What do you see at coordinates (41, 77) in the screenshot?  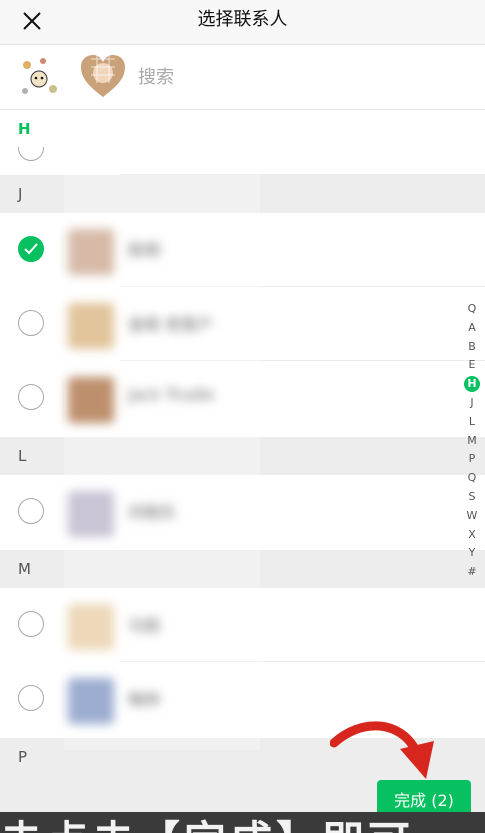 I see `sticker-avatar` at bounding box center [41, 77].